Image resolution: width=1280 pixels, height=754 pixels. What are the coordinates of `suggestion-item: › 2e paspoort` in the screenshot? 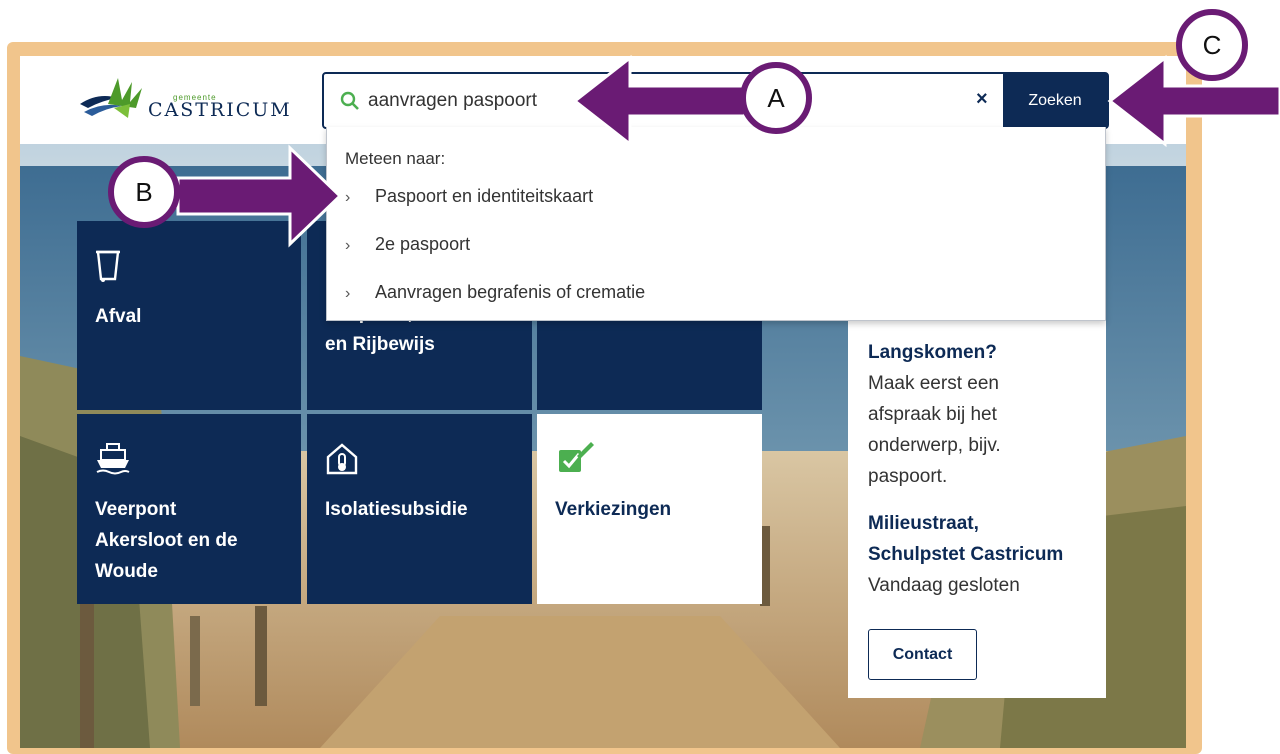 It's located at (715, 248).